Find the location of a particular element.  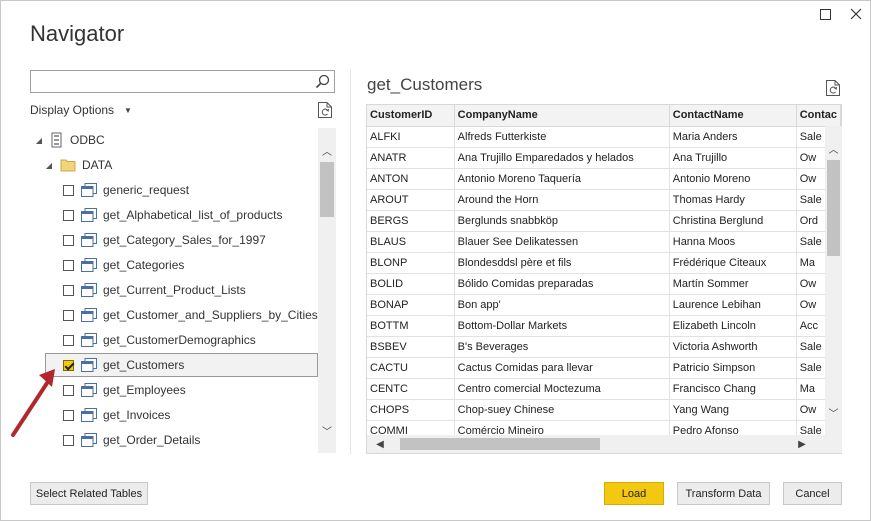

table-cell: Victoria Ashworth is located at coordinates (733, 347).